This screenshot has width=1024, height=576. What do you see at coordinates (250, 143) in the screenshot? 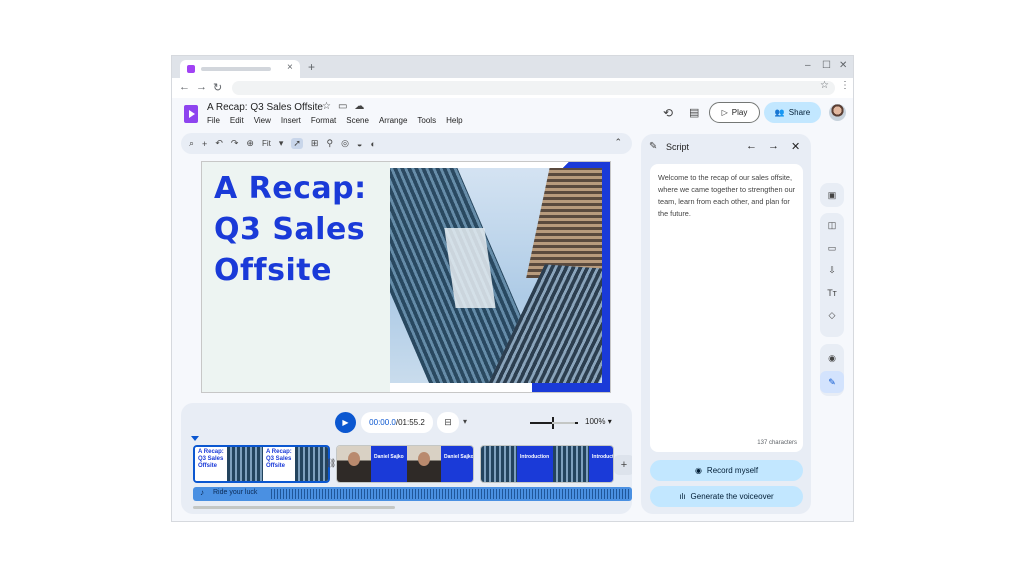
I see `zoom-icon: ⊕` at bounding box center [250, 143].